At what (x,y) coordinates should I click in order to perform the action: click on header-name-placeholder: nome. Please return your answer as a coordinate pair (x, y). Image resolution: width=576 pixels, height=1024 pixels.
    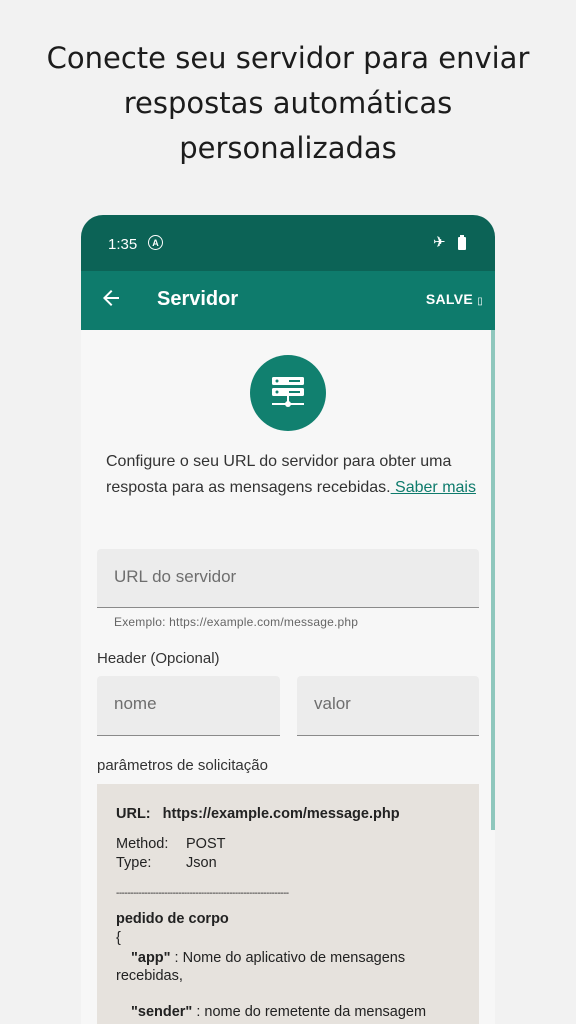
    Looking at the image, I should click on (135, 703).